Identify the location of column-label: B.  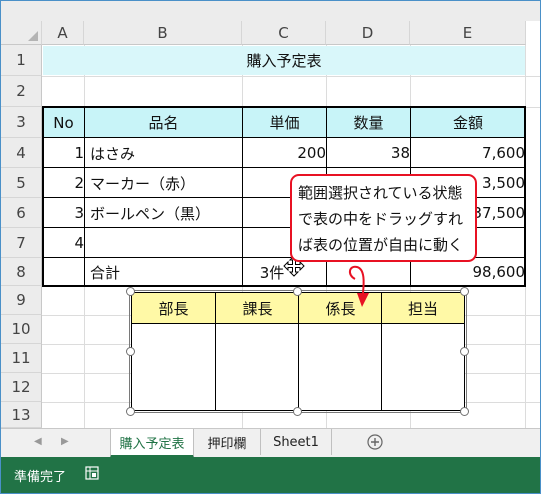
(162, 32).